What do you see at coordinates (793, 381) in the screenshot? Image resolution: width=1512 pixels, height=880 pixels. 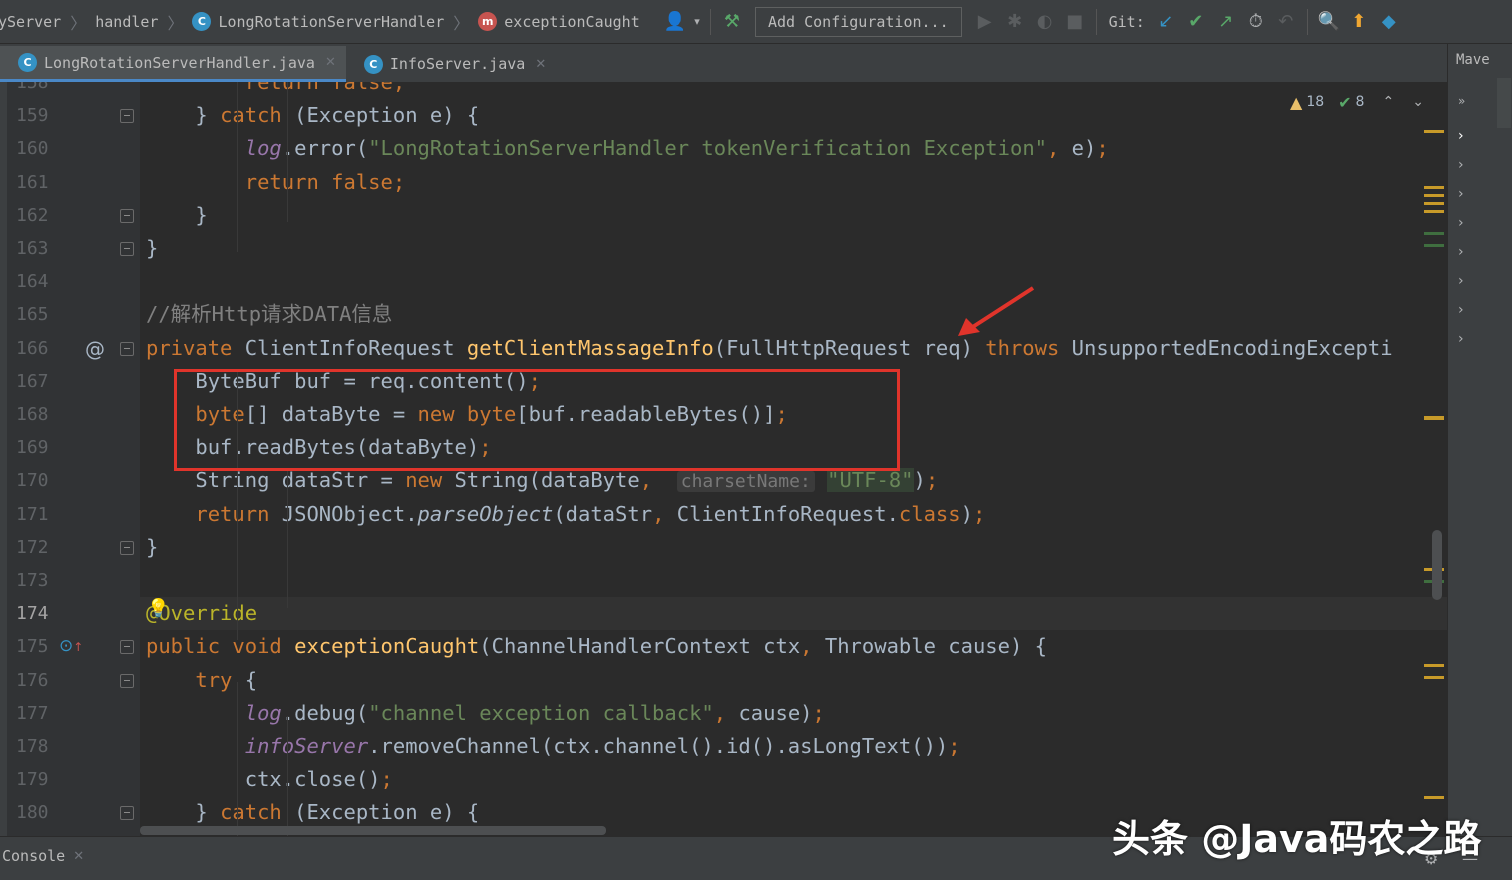 I see `code-line: ByteBuf buf = req.content();` at bounding box center [793, 381].